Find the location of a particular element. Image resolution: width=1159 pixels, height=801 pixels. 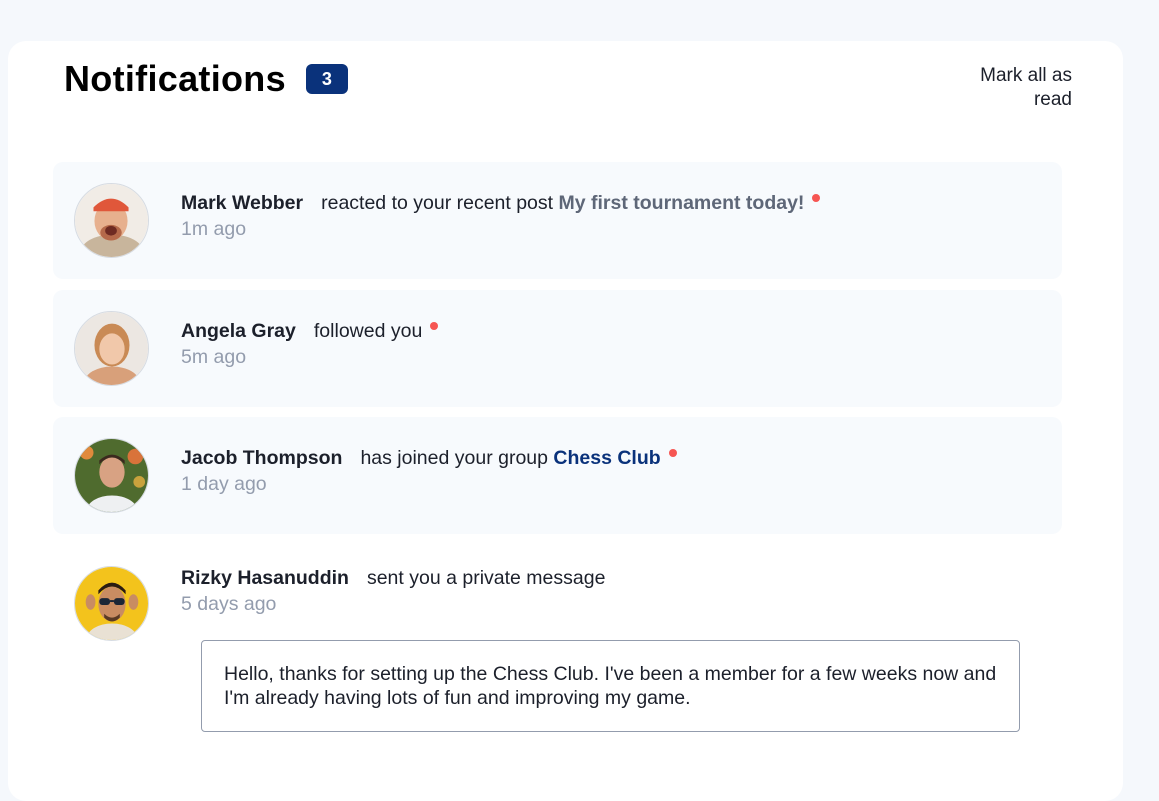

notification-item: Angela Gray followed you 5m ago is located at coordinates (557, 348).